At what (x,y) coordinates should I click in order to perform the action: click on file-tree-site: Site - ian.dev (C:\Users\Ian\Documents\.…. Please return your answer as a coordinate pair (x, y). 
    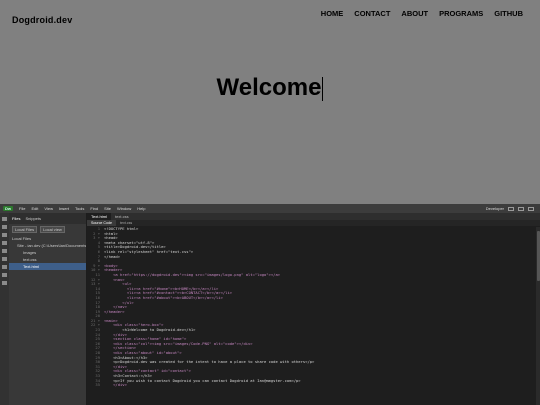
    Looking at the image, I should click on (47, 245).